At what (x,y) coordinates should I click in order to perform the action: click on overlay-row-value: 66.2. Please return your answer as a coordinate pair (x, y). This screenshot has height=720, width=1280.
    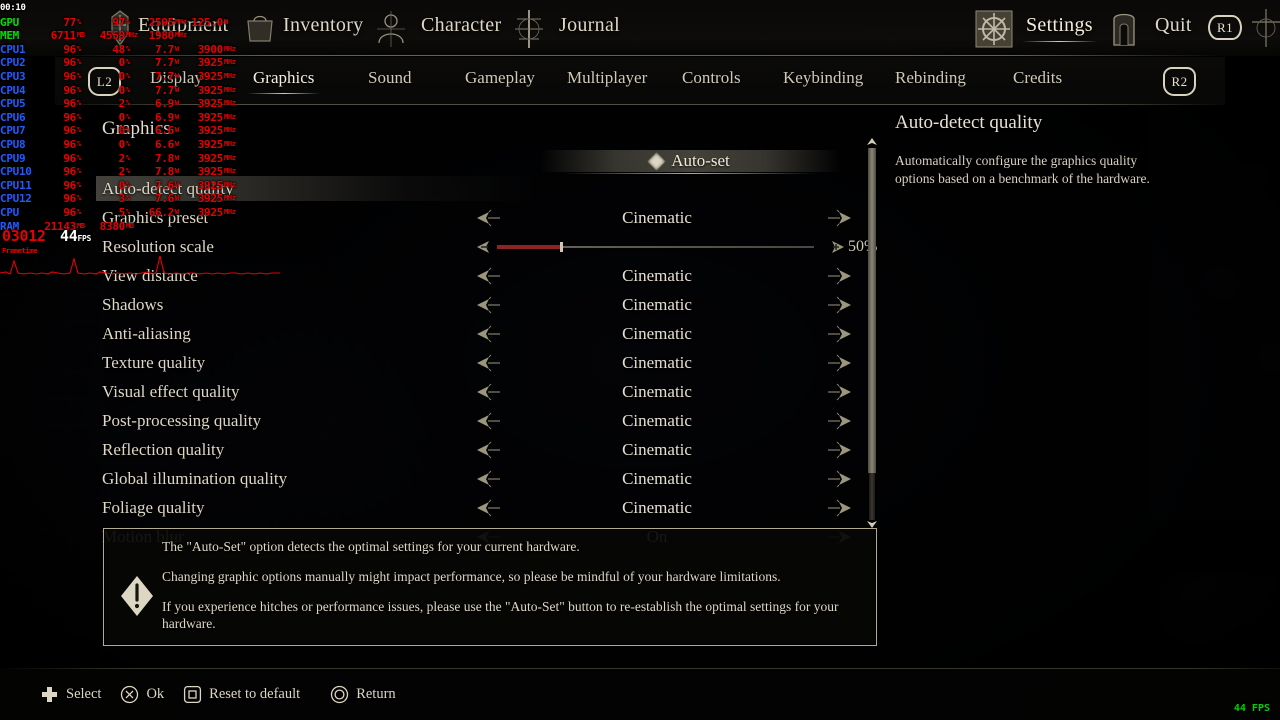
    Looking at the image, I should click on (161, 212).